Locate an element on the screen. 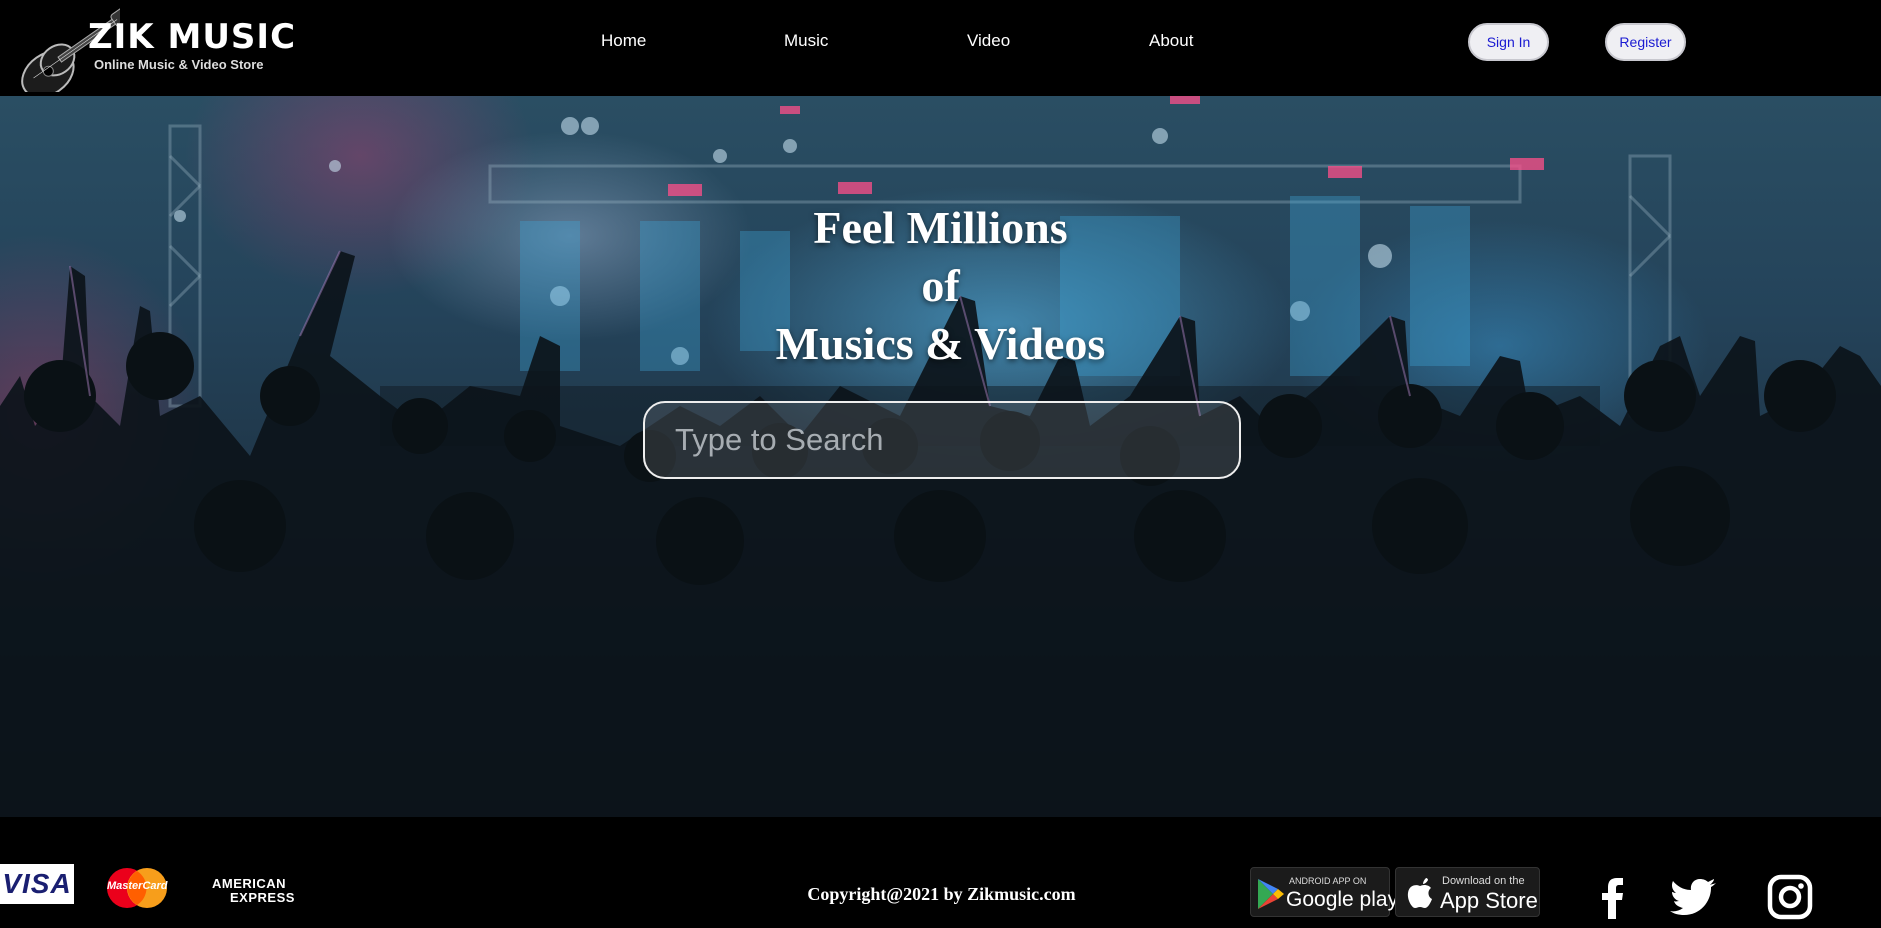 The image size is (1881, 928). nav-home: Home is located at coordinates (623, 41).